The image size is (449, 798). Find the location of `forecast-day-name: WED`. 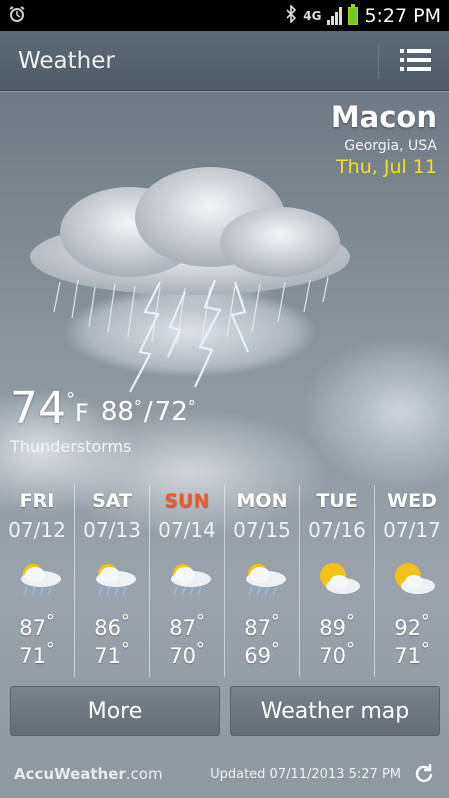

forecast-day-name: WED is located at coordinates (412, 501).